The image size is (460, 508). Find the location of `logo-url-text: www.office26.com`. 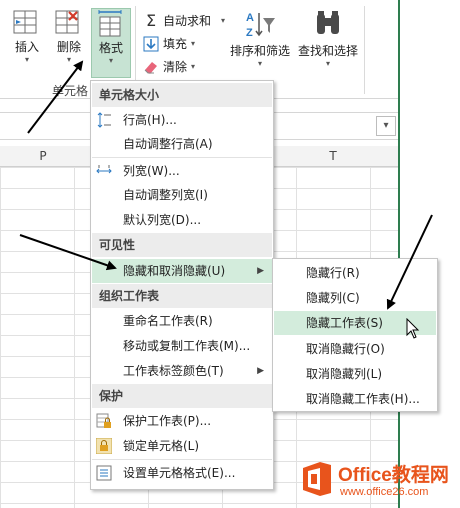

logo-url-text: www.office26.com is located at coordinates (384, 492).